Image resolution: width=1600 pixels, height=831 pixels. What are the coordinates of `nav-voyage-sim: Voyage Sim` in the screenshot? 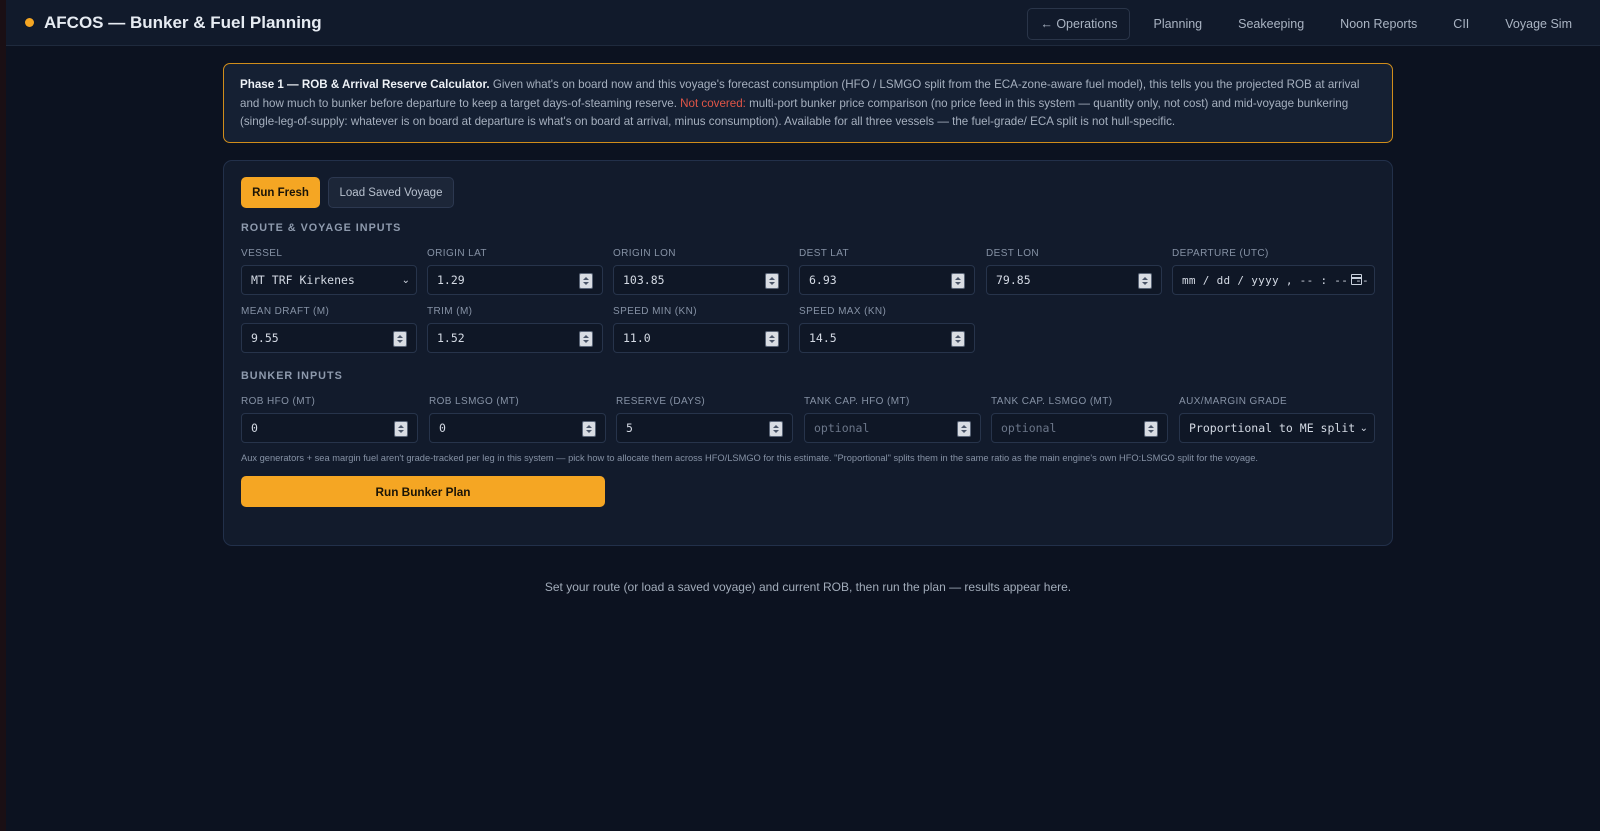 It's located at (1538, 24).